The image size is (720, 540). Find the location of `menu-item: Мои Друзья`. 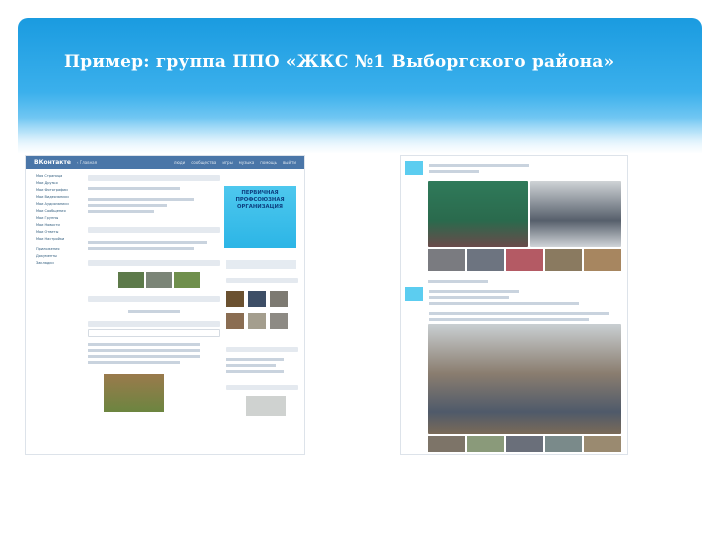

menu-item: Мои Друзья is located at coordinates (47, 183).